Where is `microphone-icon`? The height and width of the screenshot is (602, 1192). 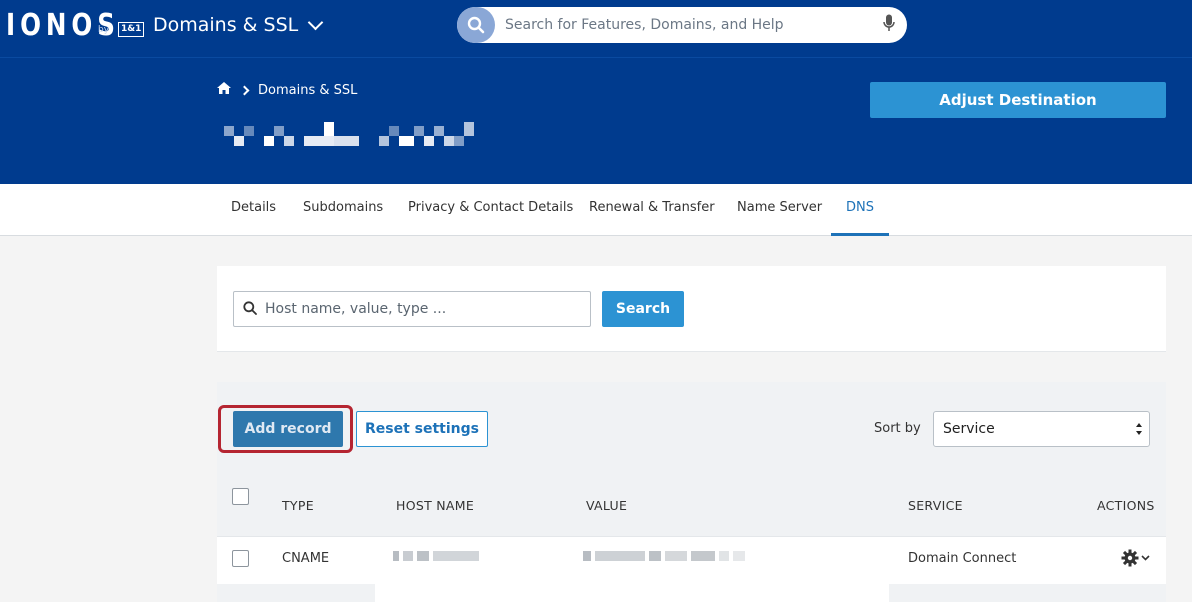 microphone-icon is located at coordinates (889, 25).